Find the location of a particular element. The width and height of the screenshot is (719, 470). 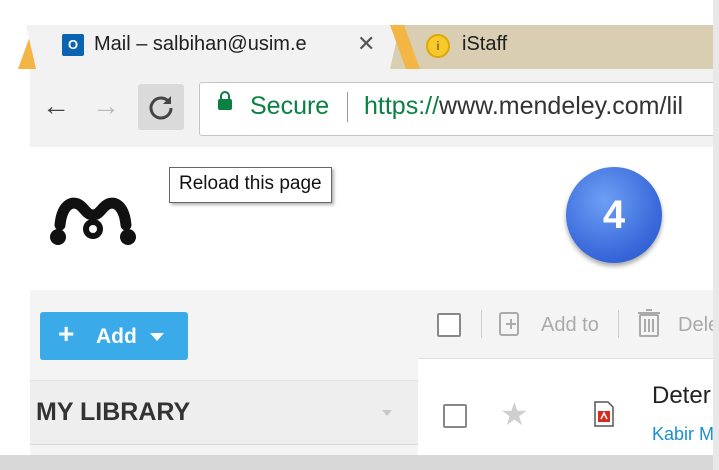

omnibox-divider is located at coordinates (347, 107).